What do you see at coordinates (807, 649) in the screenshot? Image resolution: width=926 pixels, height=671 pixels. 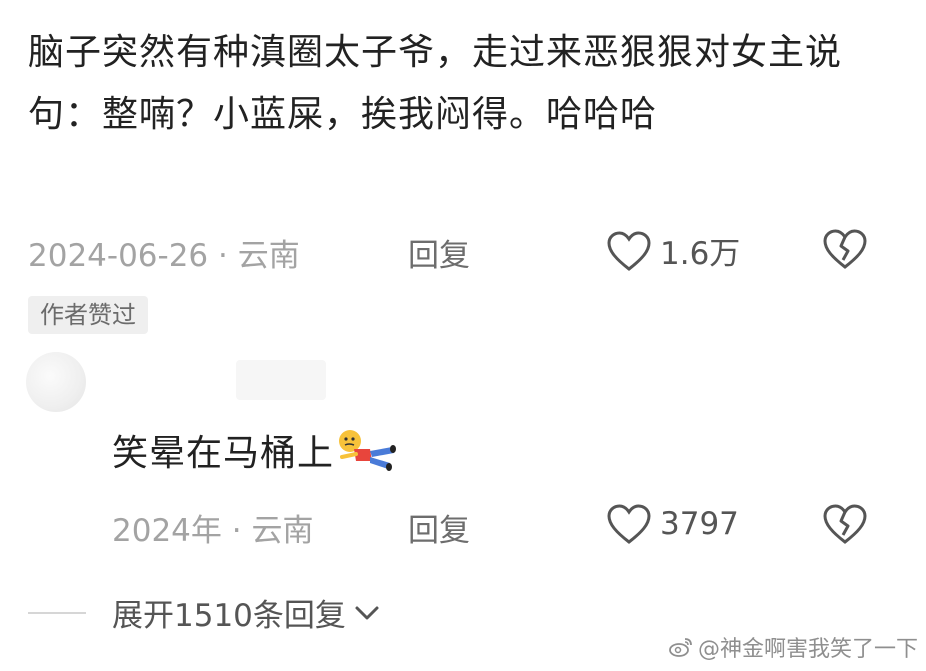 I see `watermark-text: @神金啊害我笑了一下` at bounding box center [807, 649].